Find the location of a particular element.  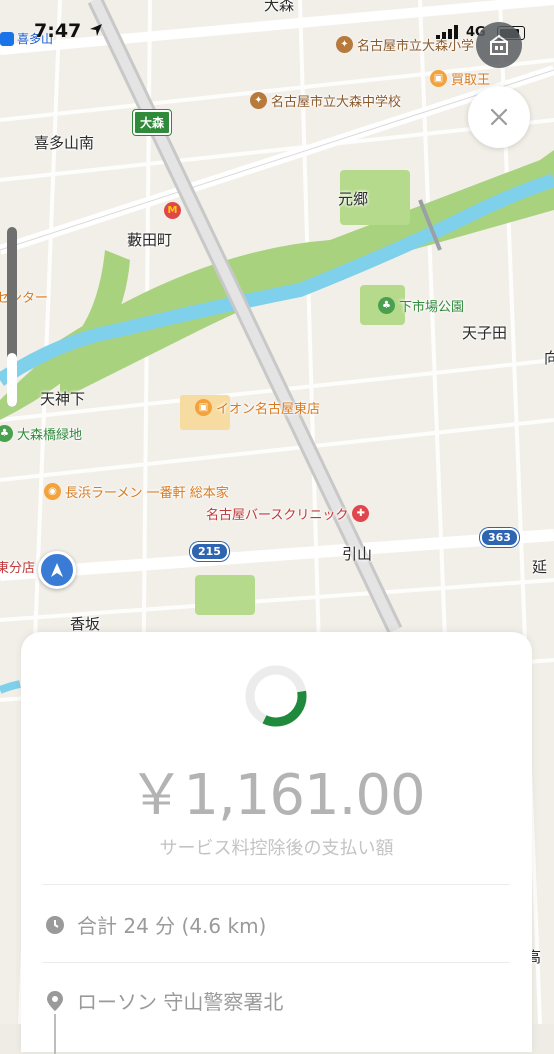

map-label-edge-mu: 向 is located at coordinates (549, 358).